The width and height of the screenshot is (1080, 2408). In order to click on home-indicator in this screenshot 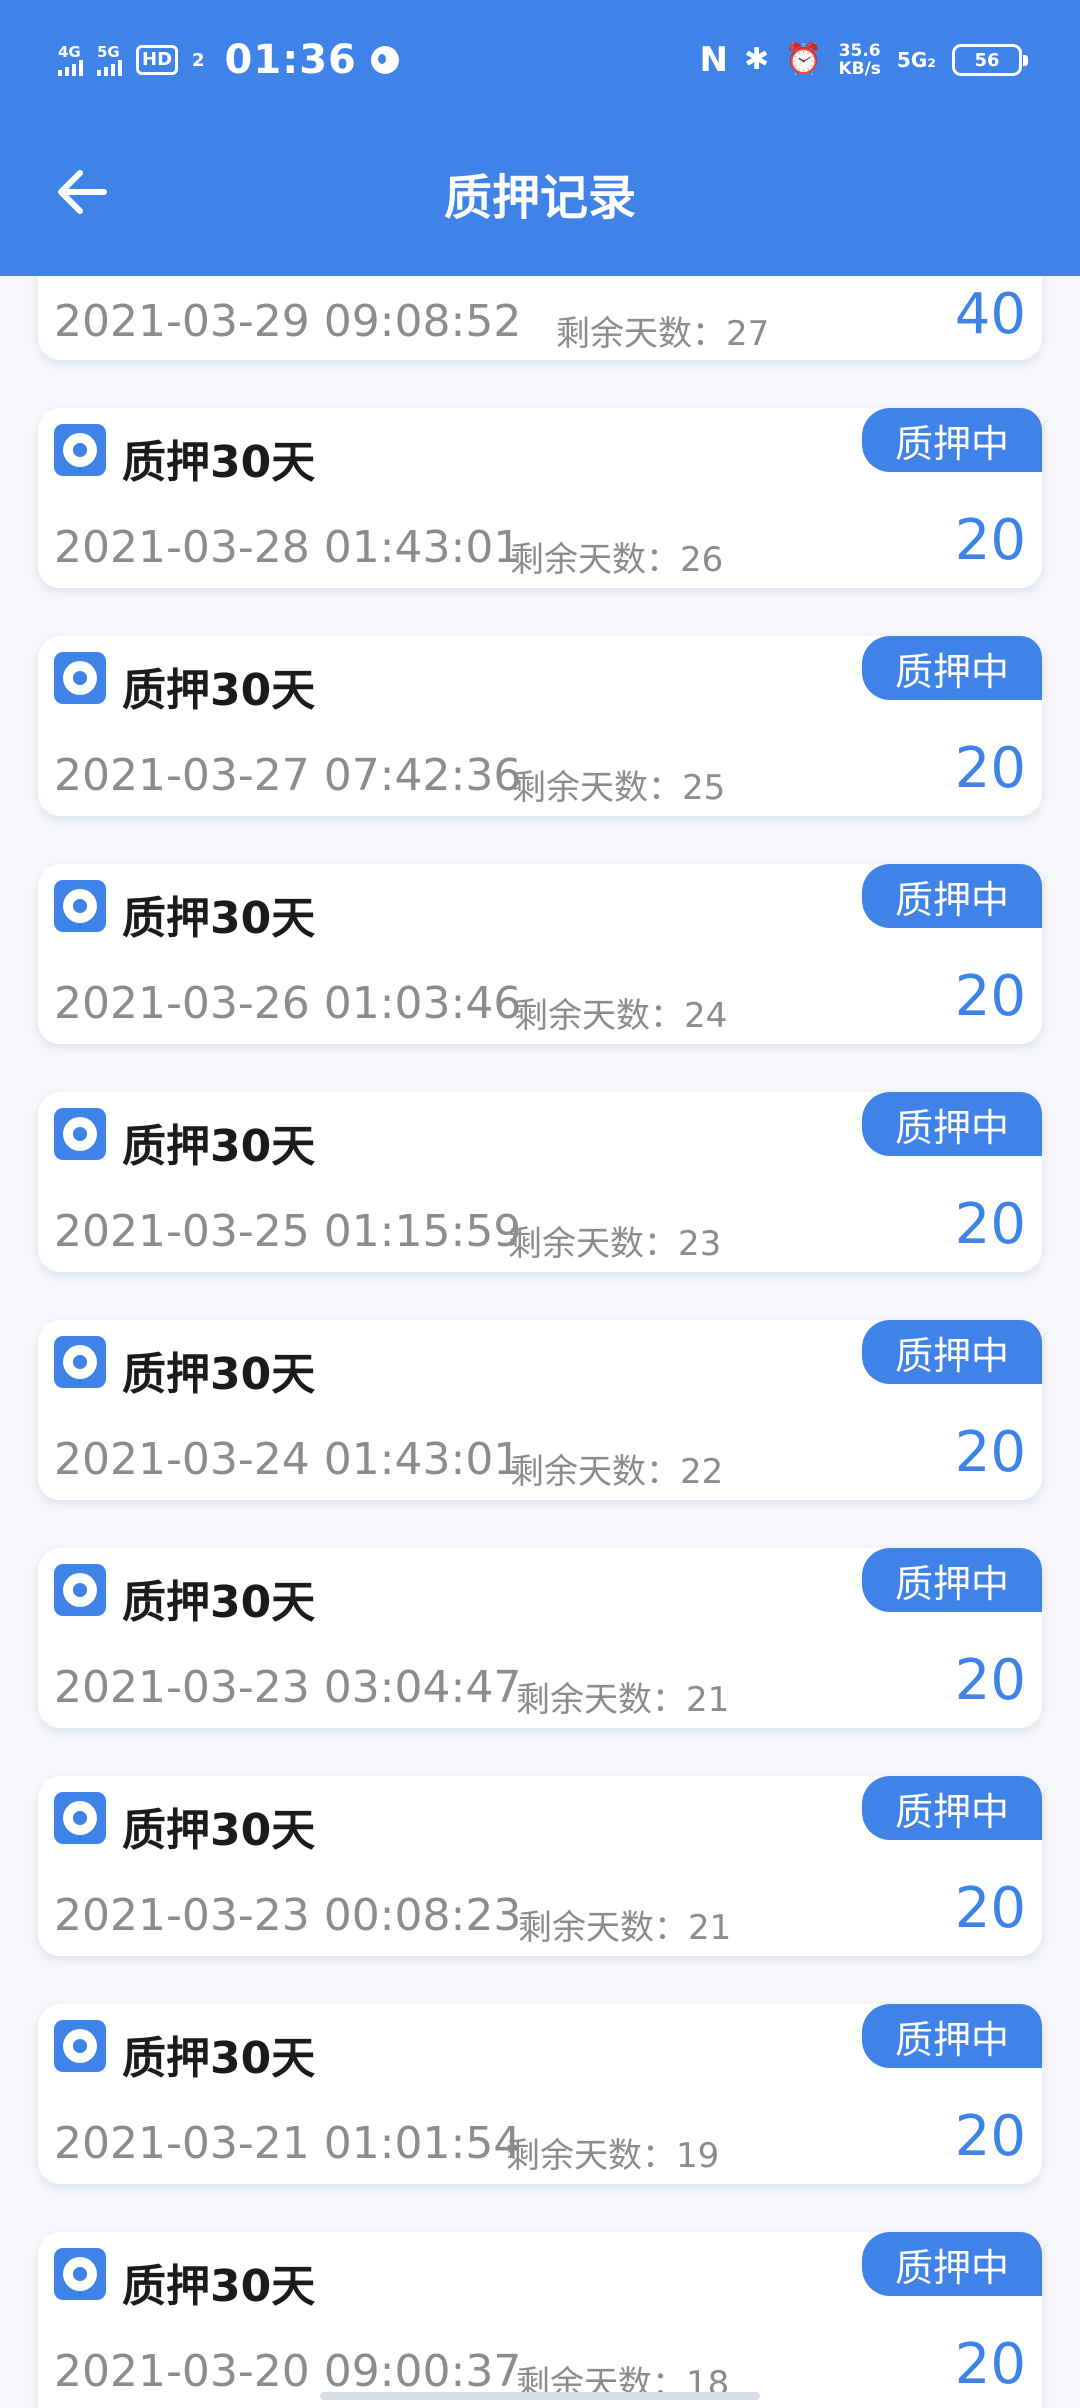, I will do `click(540, 2396)`.